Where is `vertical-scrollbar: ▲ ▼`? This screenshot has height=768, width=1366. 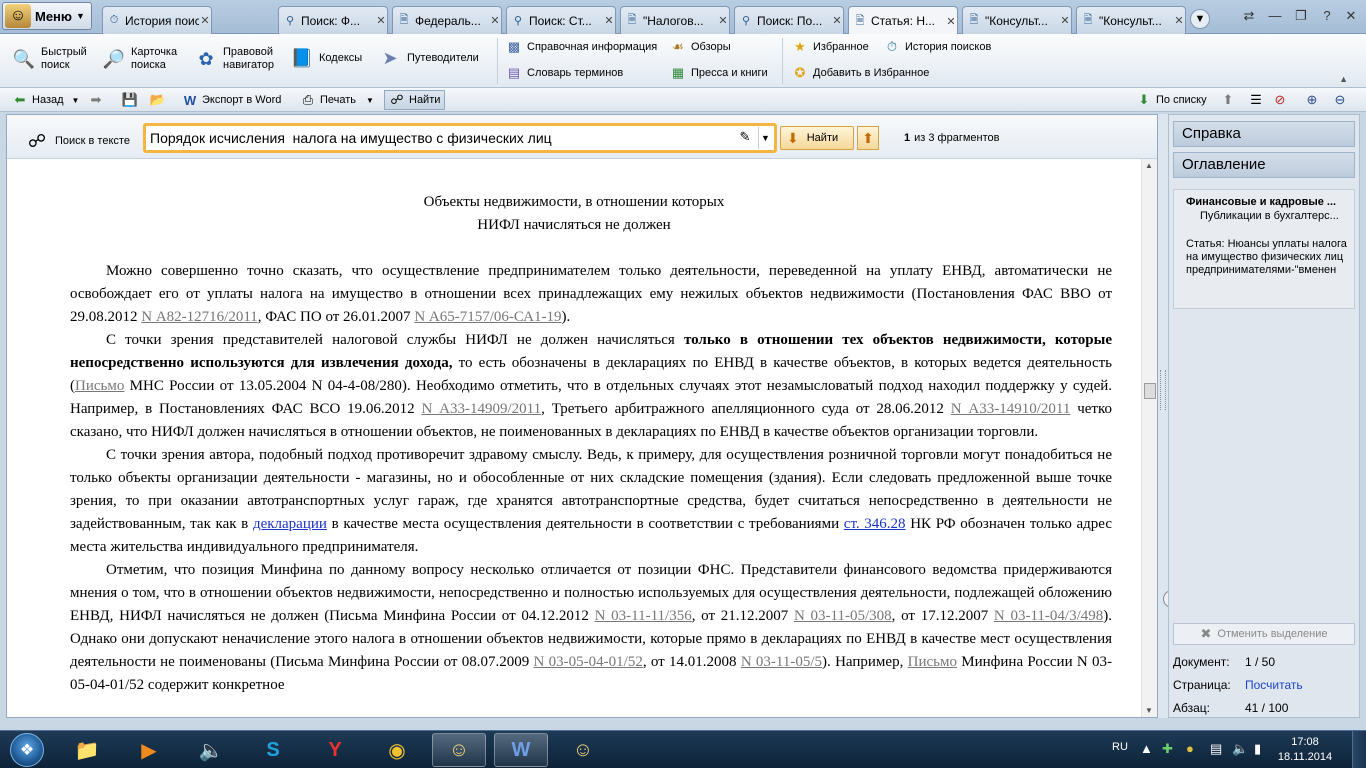
vertical-scrollbar: ▲ ▼ is located at coordinates (1149, 438).